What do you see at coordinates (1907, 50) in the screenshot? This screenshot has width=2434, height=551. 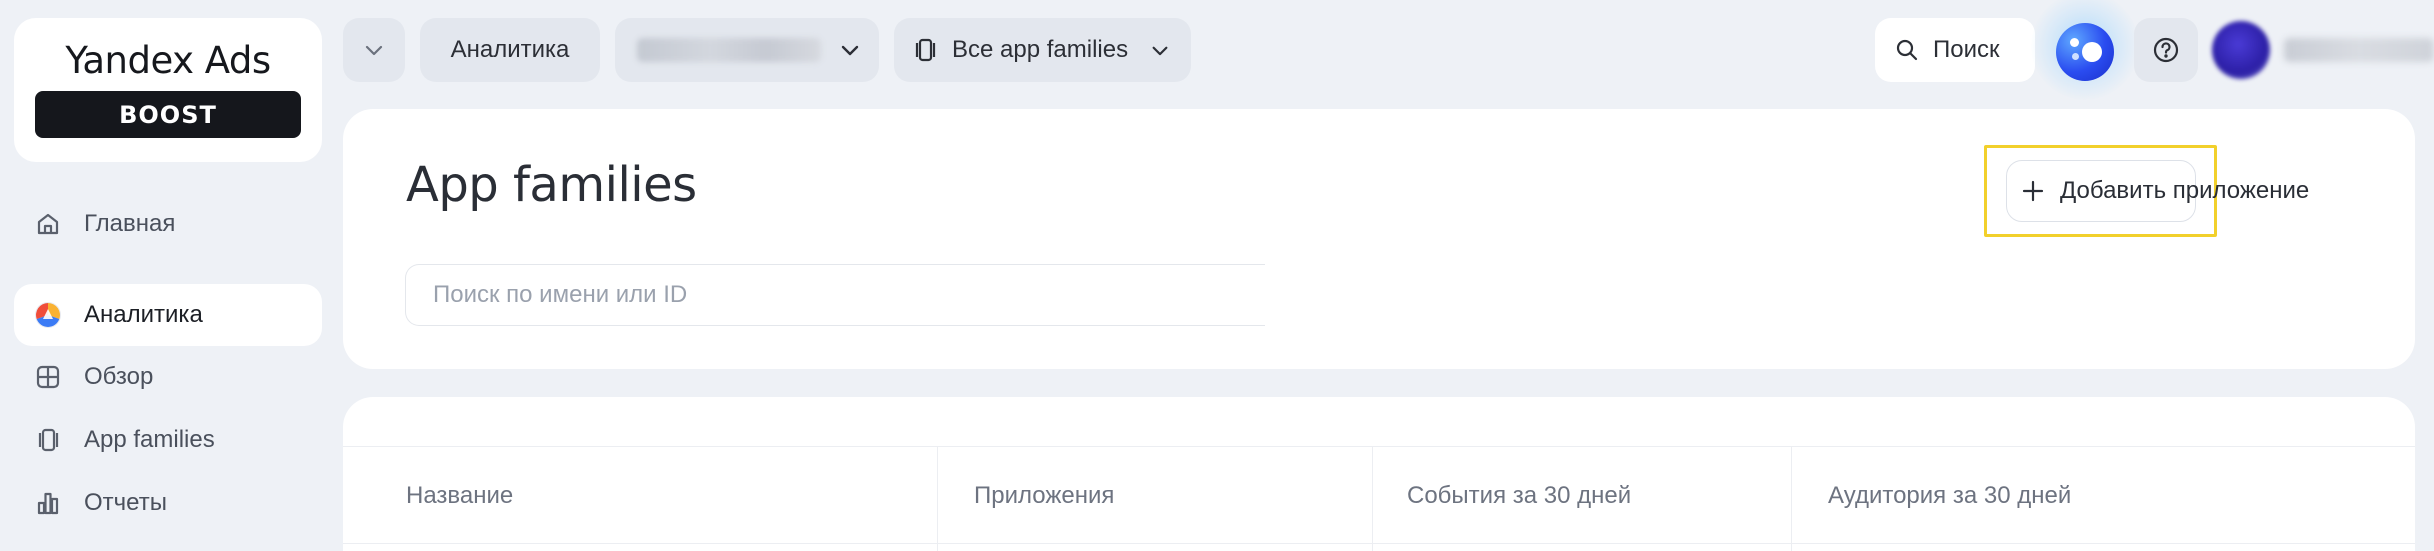 I see `search-icon` at bounding box center [1907, 50].